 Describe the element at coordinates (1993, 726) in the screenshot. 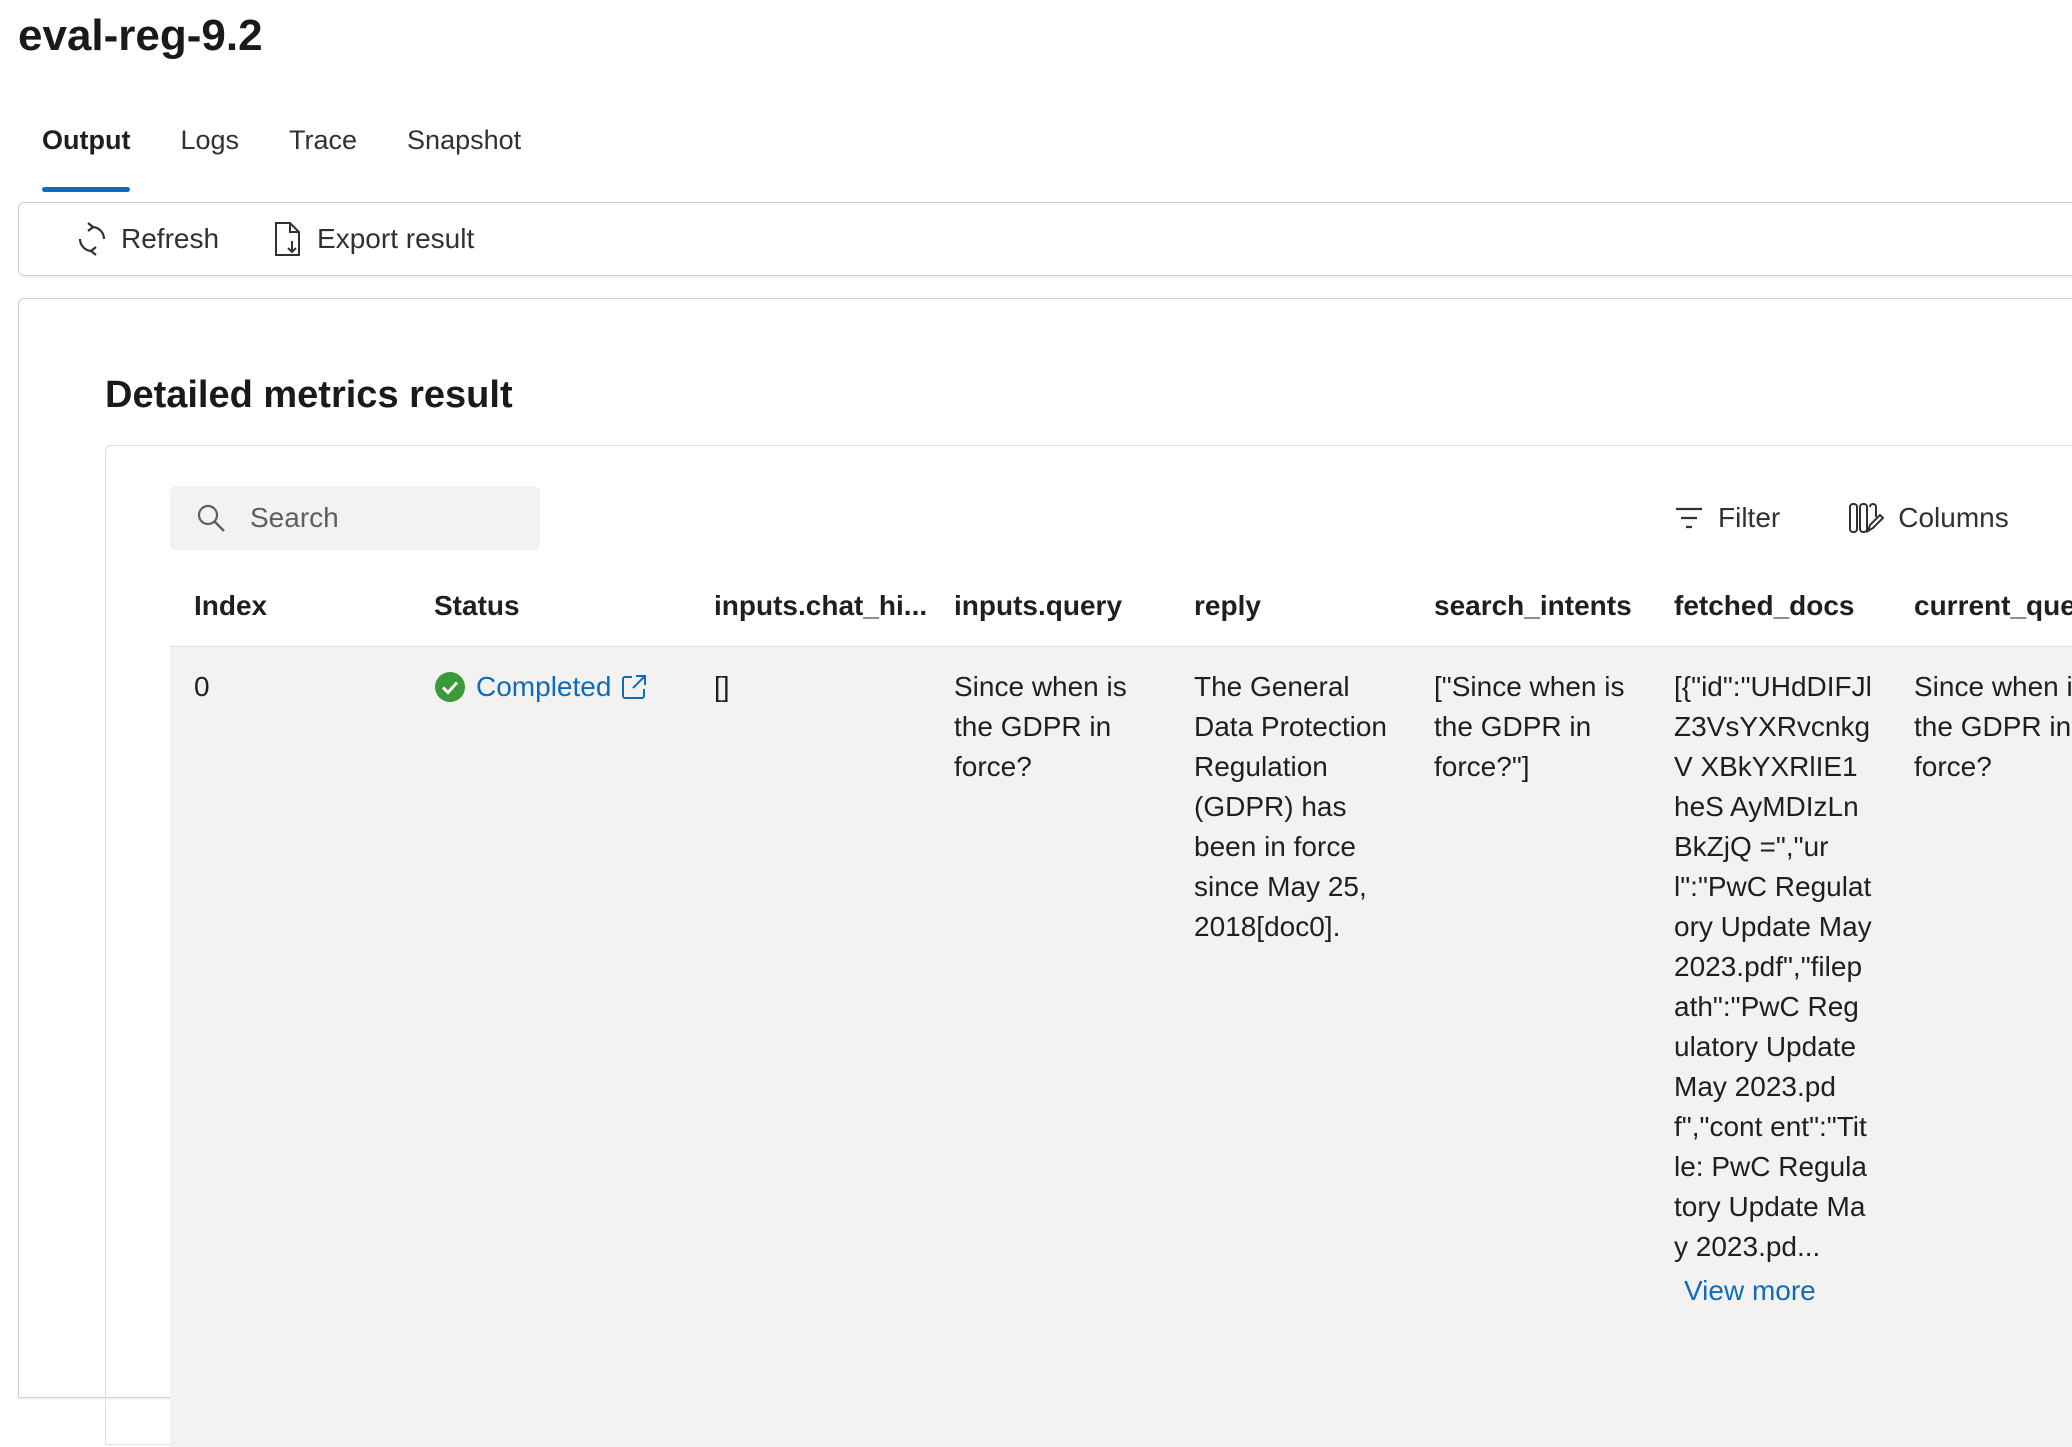

I see `cell-current-query: Since when is the GDPR in force?` at that location.